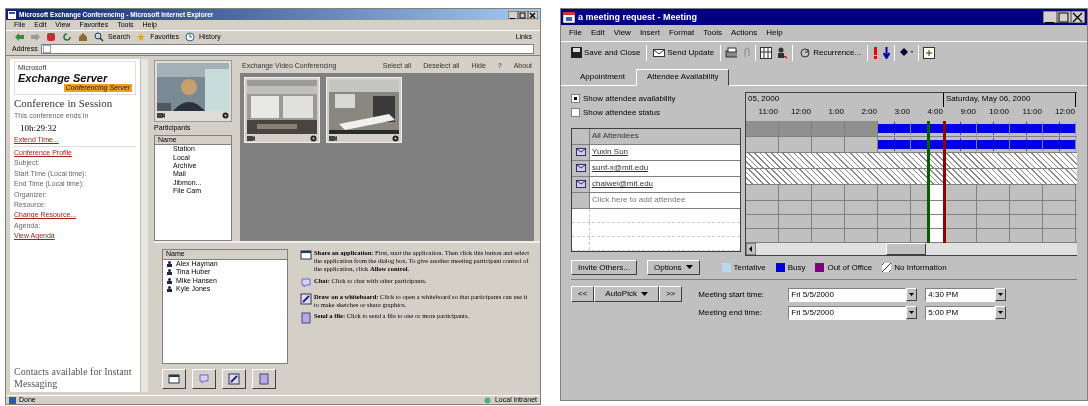  I want to click on menu-item: Help, so click(774, 33).